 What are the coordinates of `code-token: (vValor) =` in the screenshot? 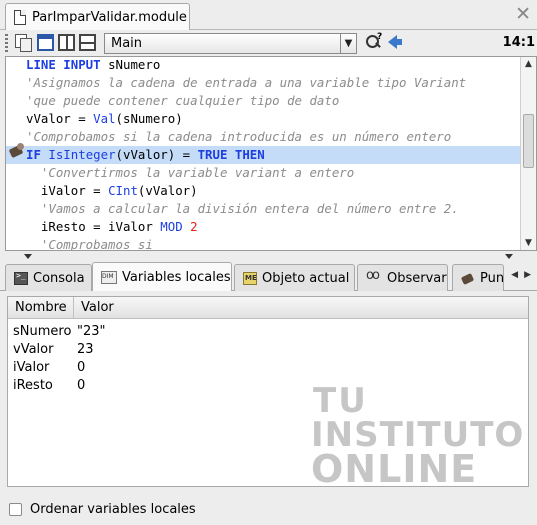 It's located at (156, 154).